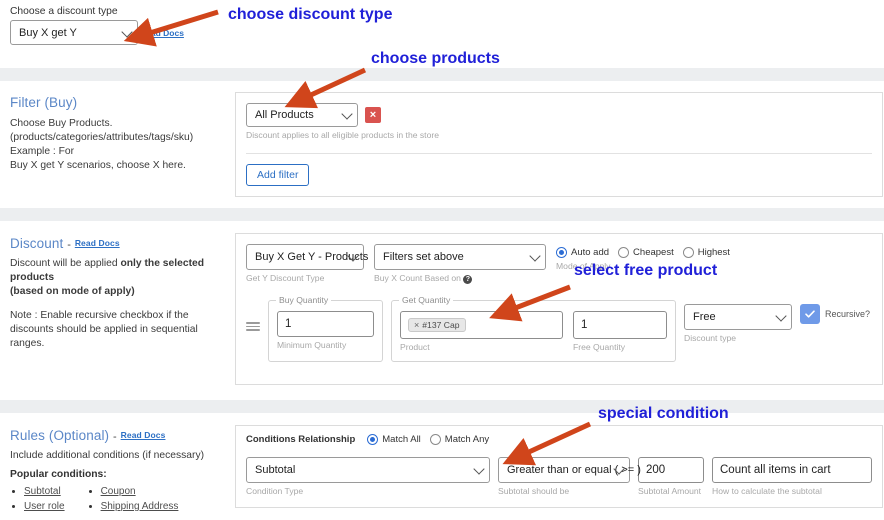 This screenshot has width=884, height=520. I want to click on subtotal-calc-helper: How to calculate the subtotal, so click(767, 491).